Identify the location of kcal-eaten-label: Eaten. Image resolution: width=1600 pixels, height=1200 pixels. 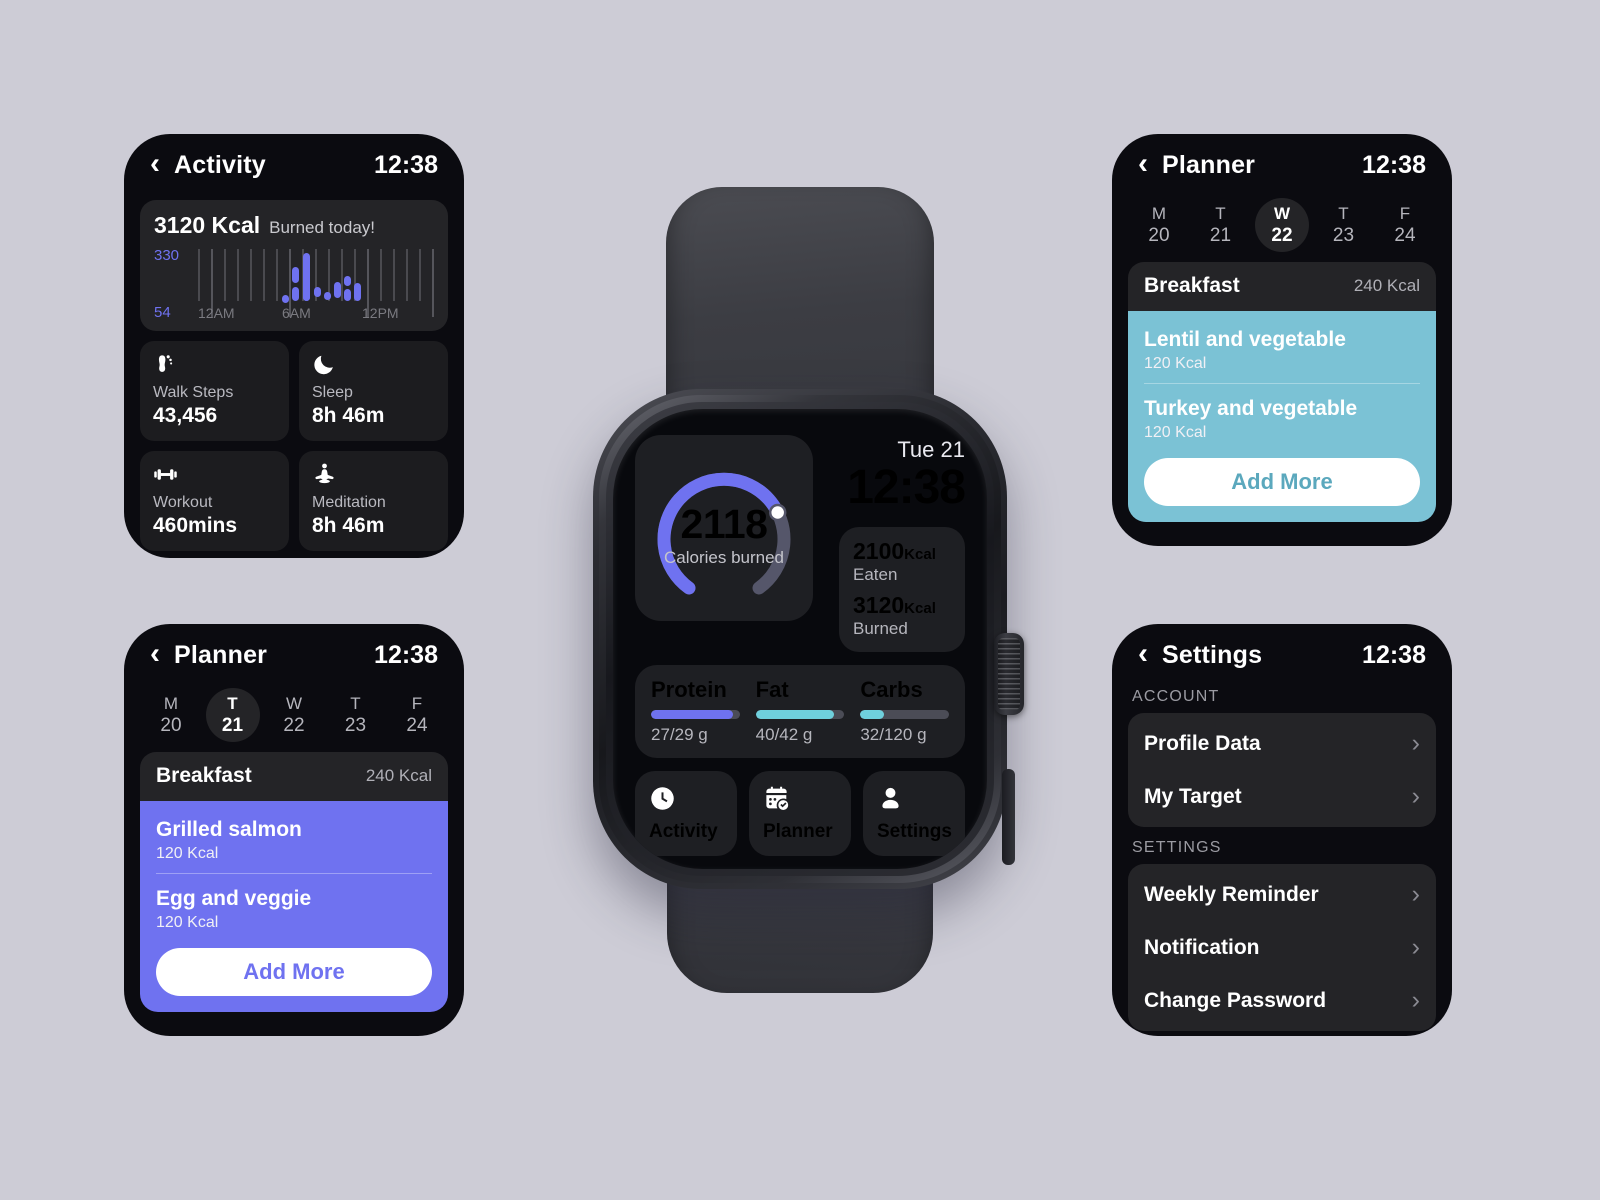
(875, 575).